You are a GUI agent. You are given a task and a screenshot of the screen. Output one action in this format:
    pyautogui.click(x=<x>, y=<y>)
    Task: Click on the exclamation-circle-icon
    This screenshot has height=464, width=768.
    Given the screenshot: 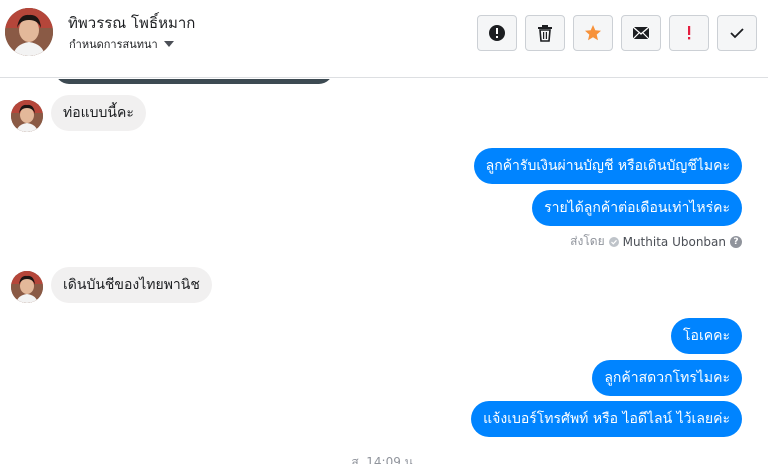 What is the action you would take?
    pyautogui.click(x=497, y=33)
    